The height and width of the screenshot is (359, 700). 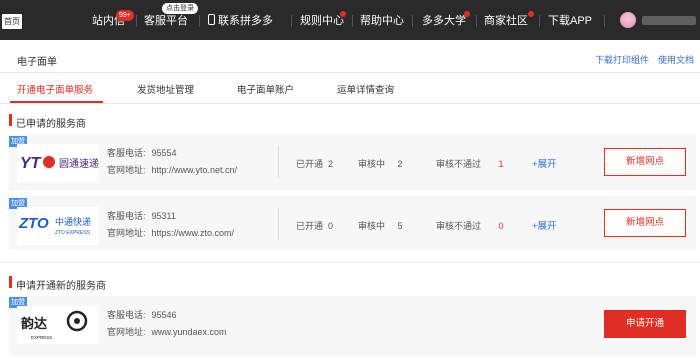 What do you see at coordinates (350, 103) in the screenshot?
I see `tabs-divider` at bounding box center [350, 103].